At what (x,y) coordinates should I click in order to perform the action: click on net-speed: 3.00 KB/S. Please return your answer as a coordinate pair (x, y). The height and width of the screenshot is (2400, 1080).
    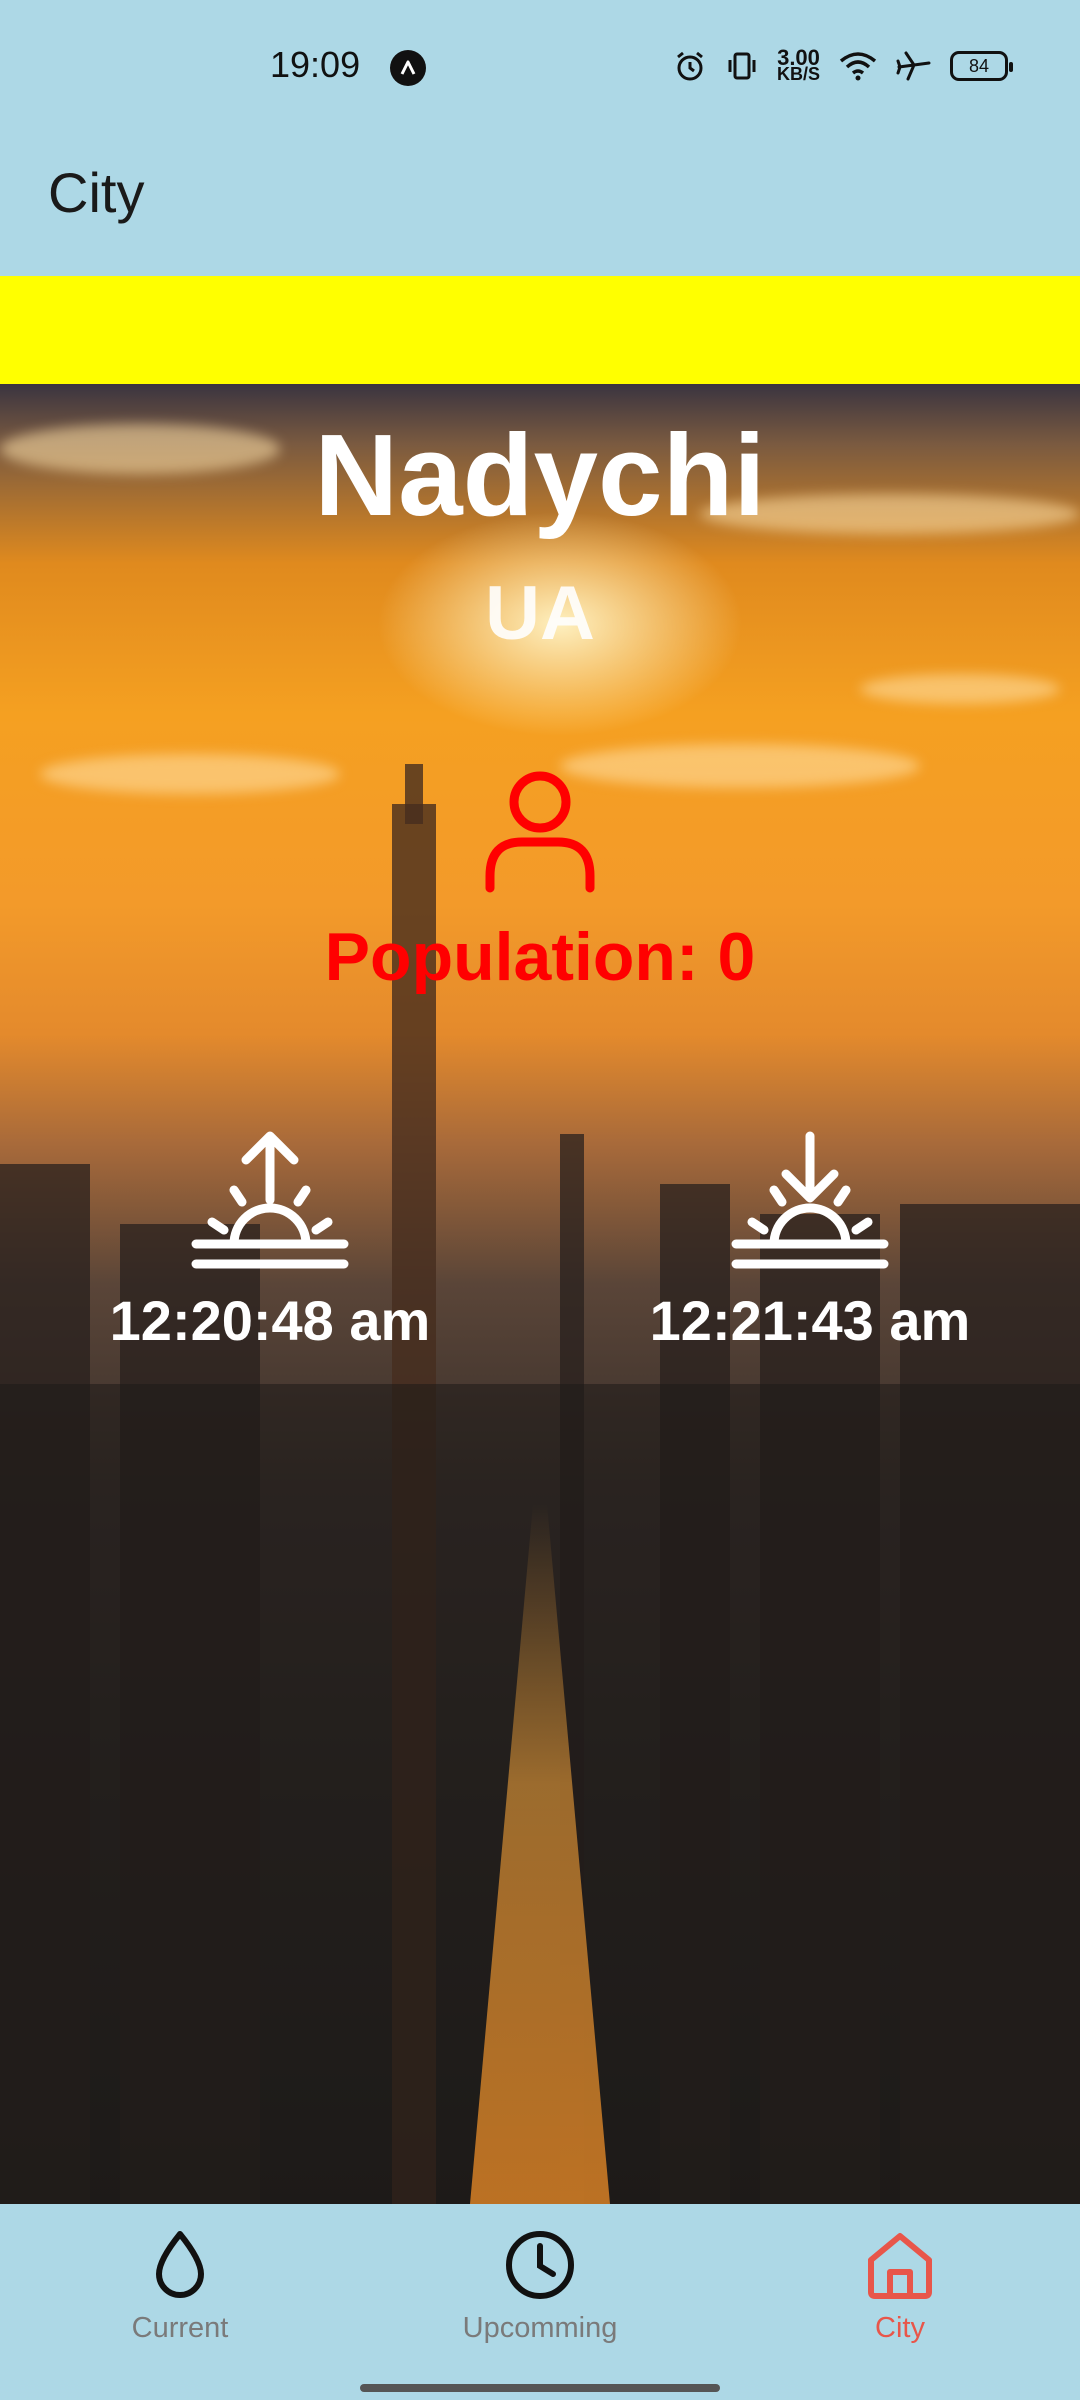
    Looking at the image, I should click on (798, 65).